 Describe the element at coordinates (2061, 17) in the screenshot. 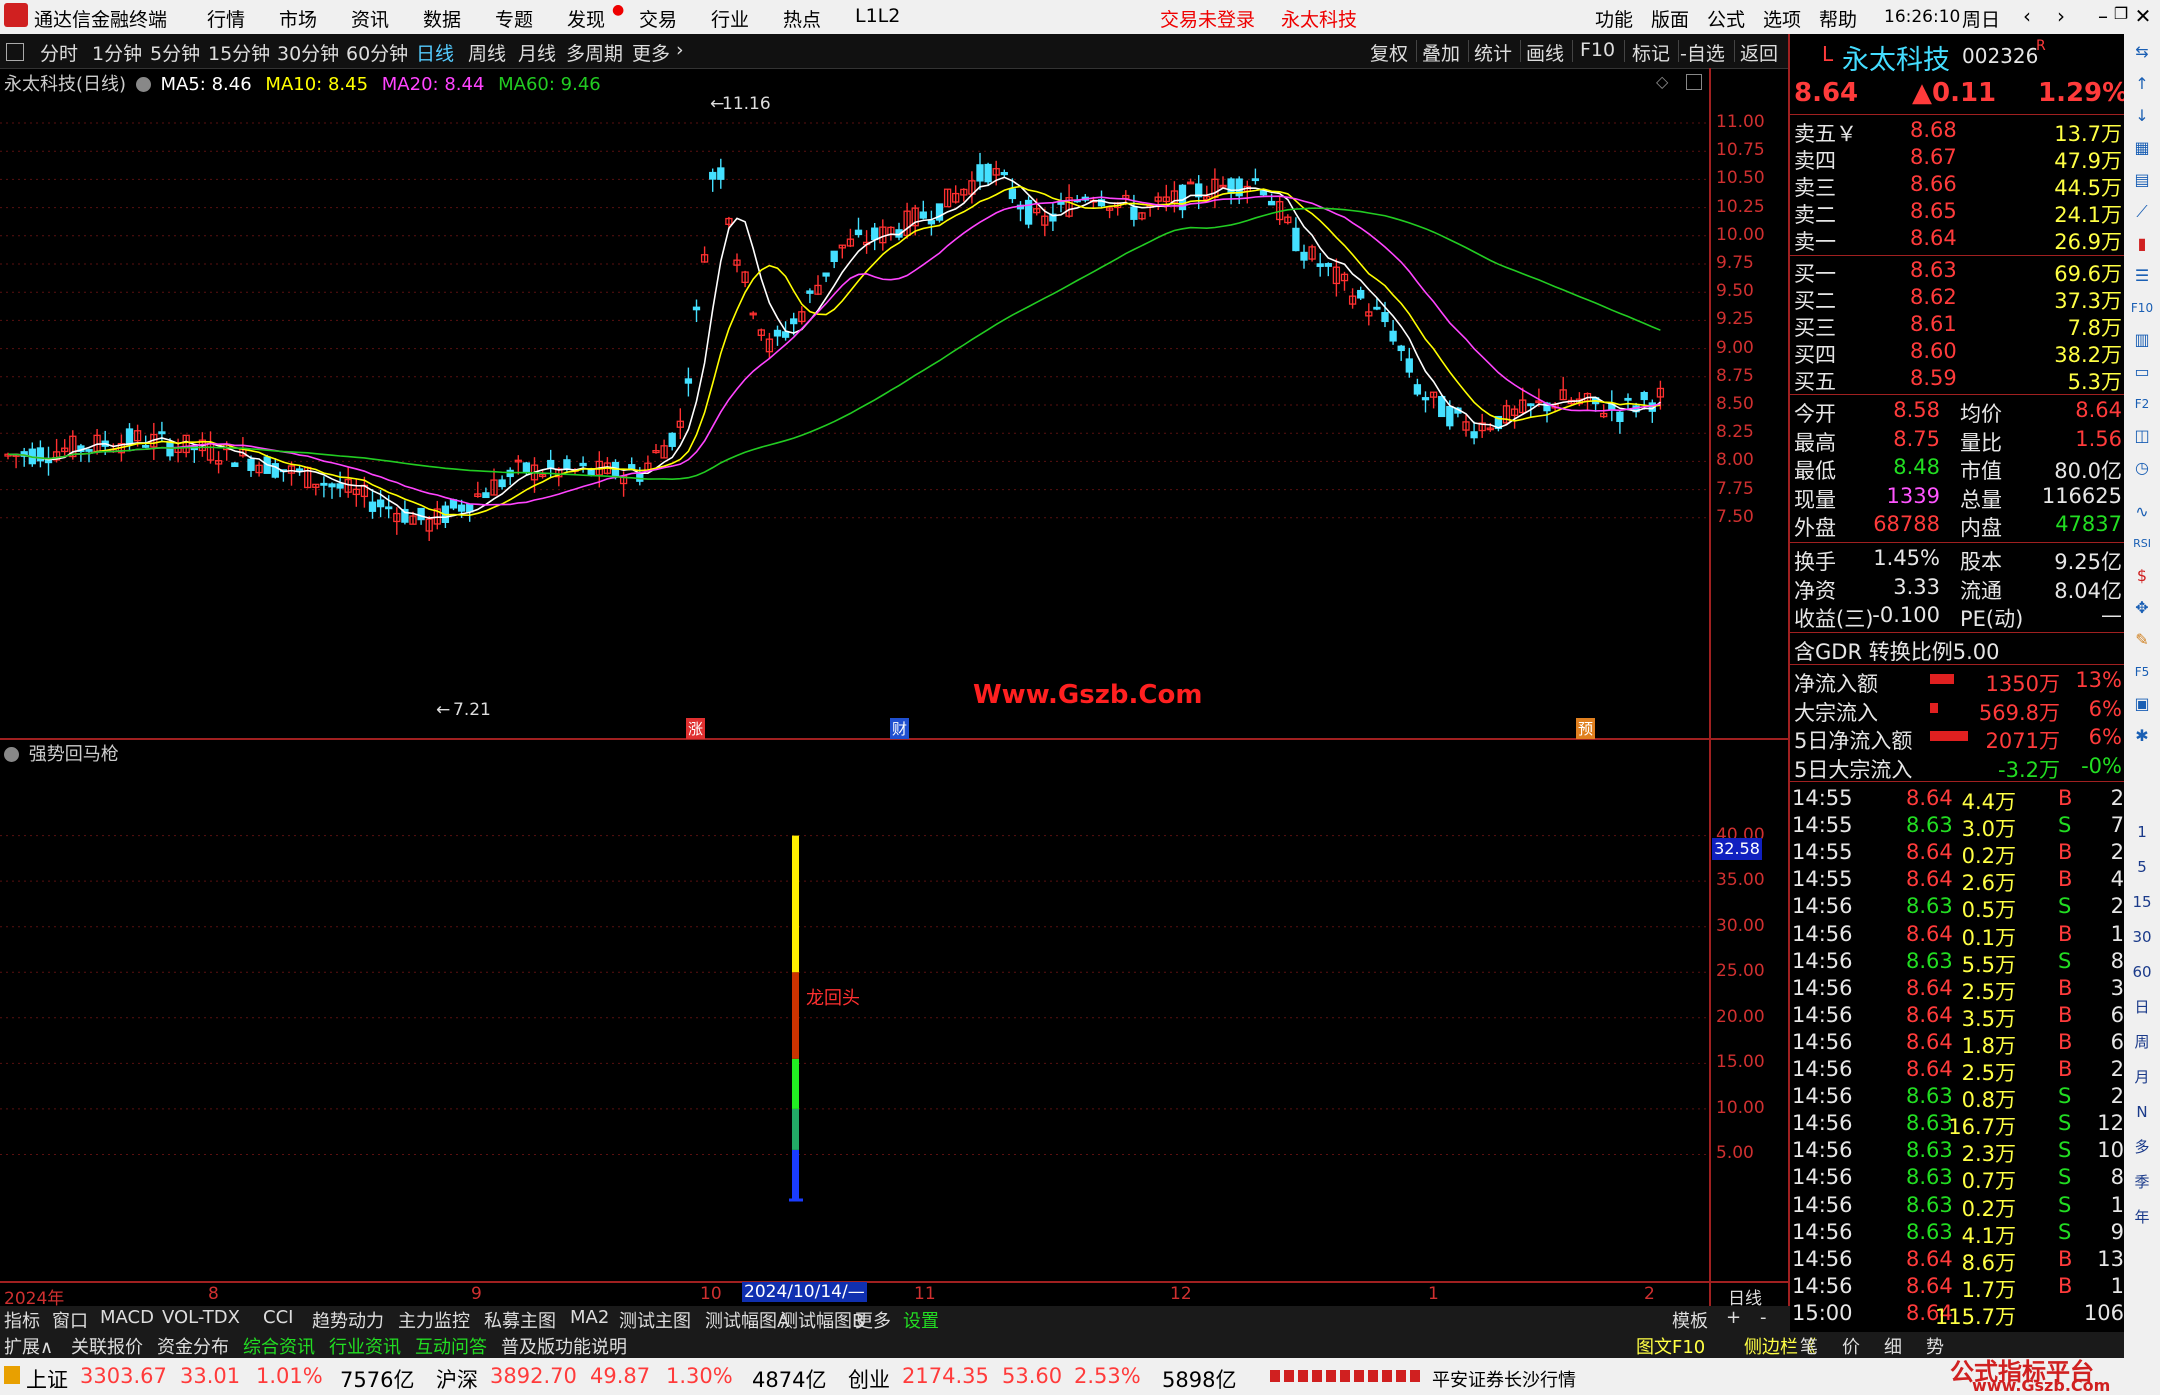

I see `forward-arrow-icon: ›` at that location.